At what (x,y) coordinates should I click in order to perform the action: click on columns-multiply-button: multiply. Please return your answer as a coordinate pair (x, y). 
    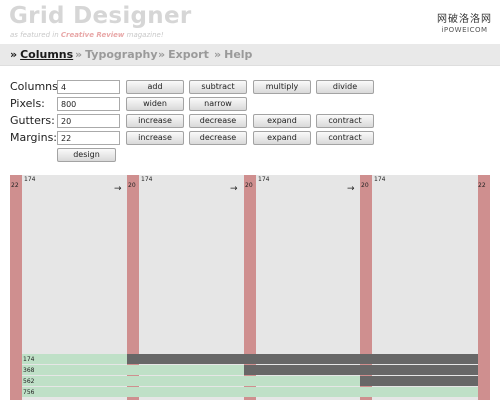
    Looking at the image, I should click on (282, 87).